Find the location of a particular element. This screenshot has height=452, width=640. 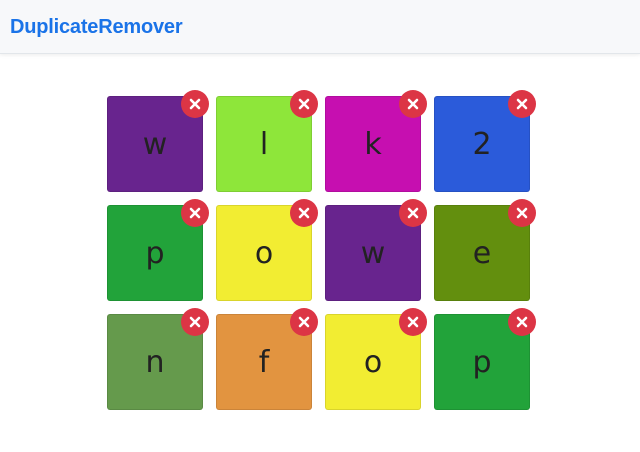

tile: n is located at coordinates (158, 359).